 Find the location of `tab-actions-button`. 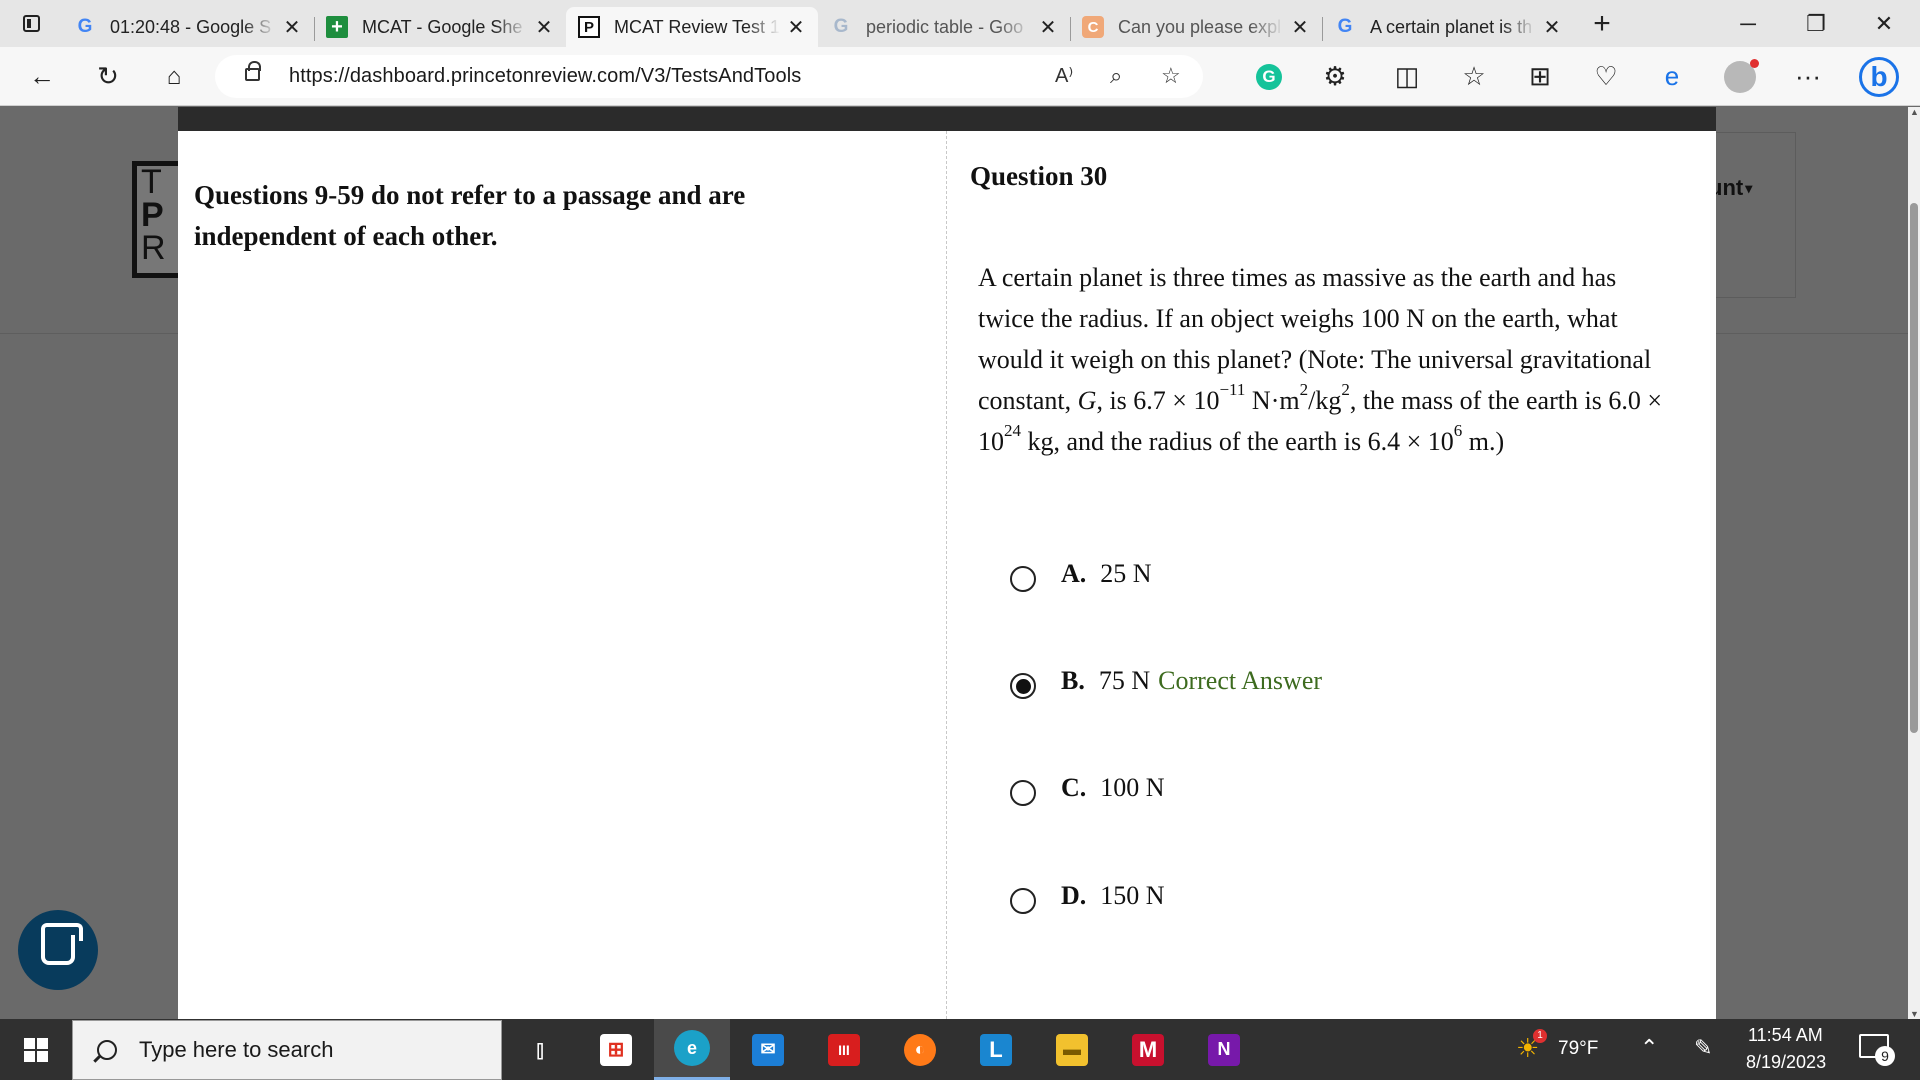

tab-actions-button is located at coordinates (31, 23).